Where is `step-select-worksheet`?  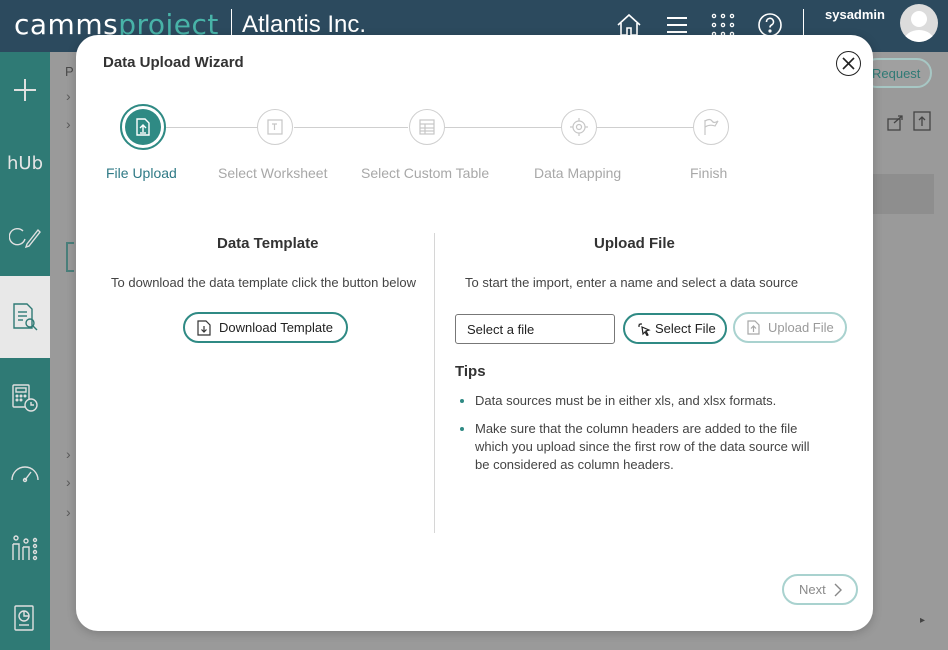 step-select-worksheet is located at coordinates (275, 127).